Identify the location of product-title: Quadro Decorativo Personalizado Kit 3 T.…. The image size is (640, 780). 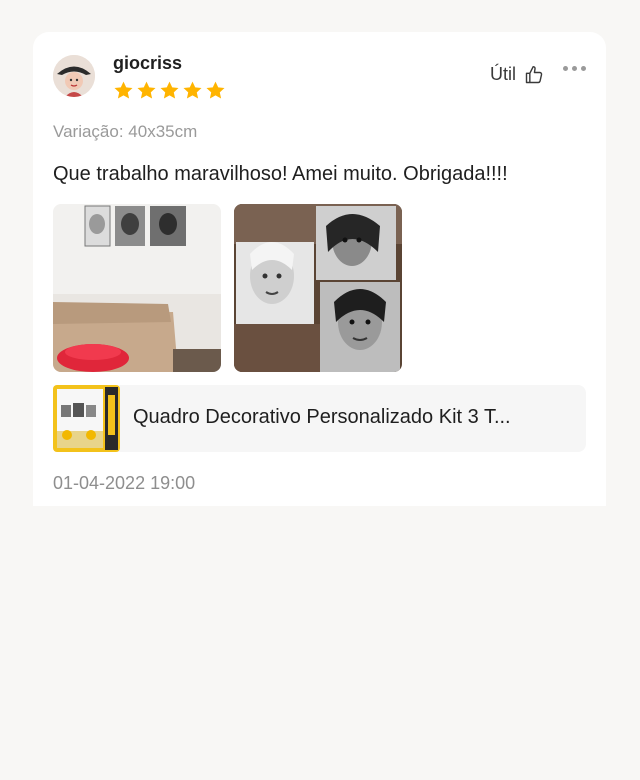
(322, 417).